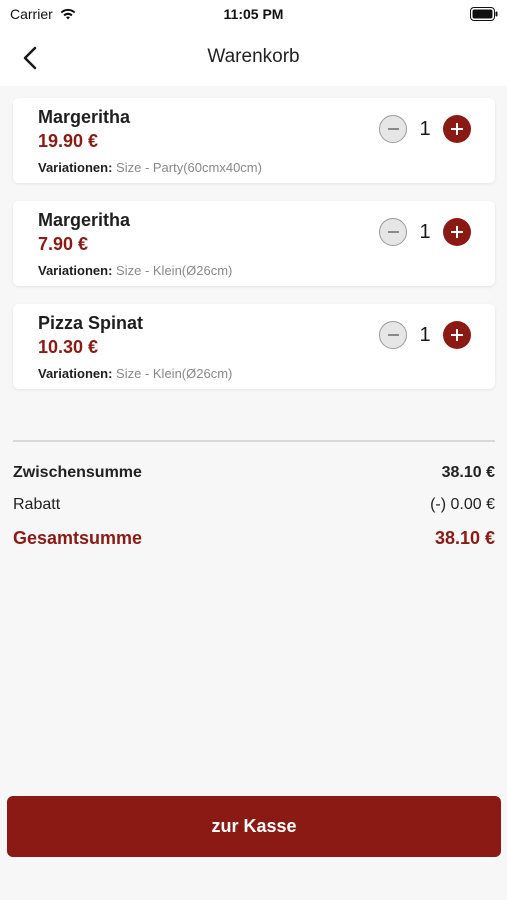 The height and width of the screenshot is (900, 507). Describe the element at coordinates (254, 505) in the screenshot. I see `discount-row: Rabatt (-) 0.00 €` at that location.